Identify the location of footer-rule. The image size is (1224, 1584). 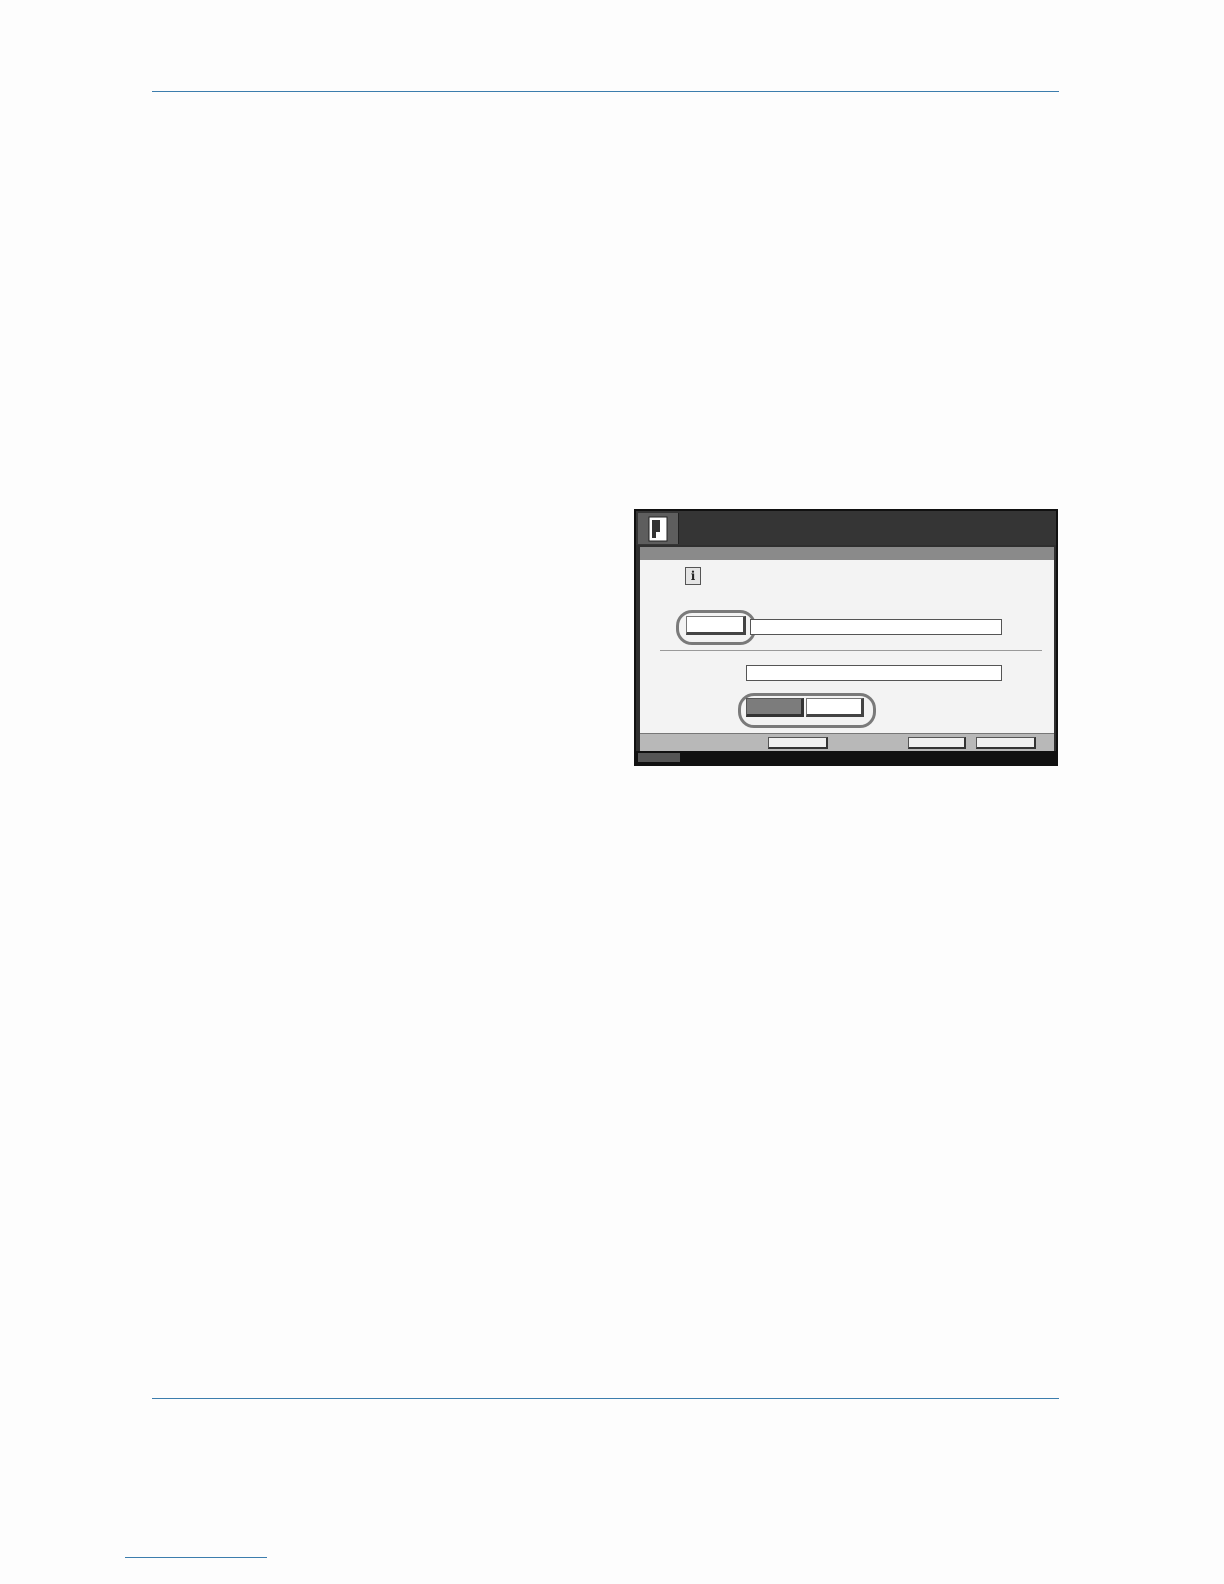
(605, 1398).